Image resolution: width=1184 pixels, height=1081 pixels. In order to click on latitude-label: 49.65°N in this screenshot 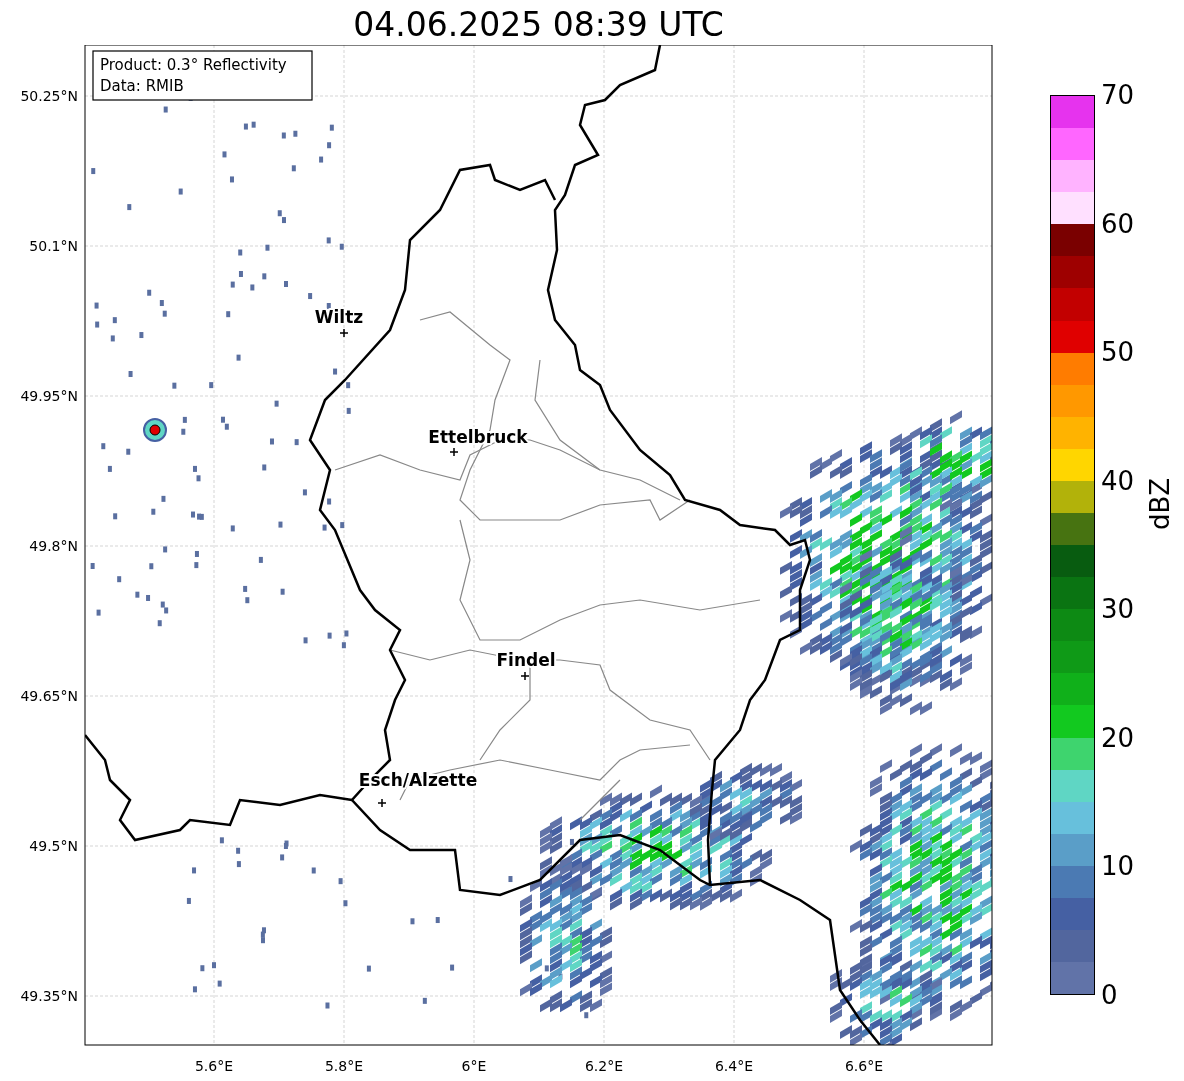, I will do `click(49, 696)`.